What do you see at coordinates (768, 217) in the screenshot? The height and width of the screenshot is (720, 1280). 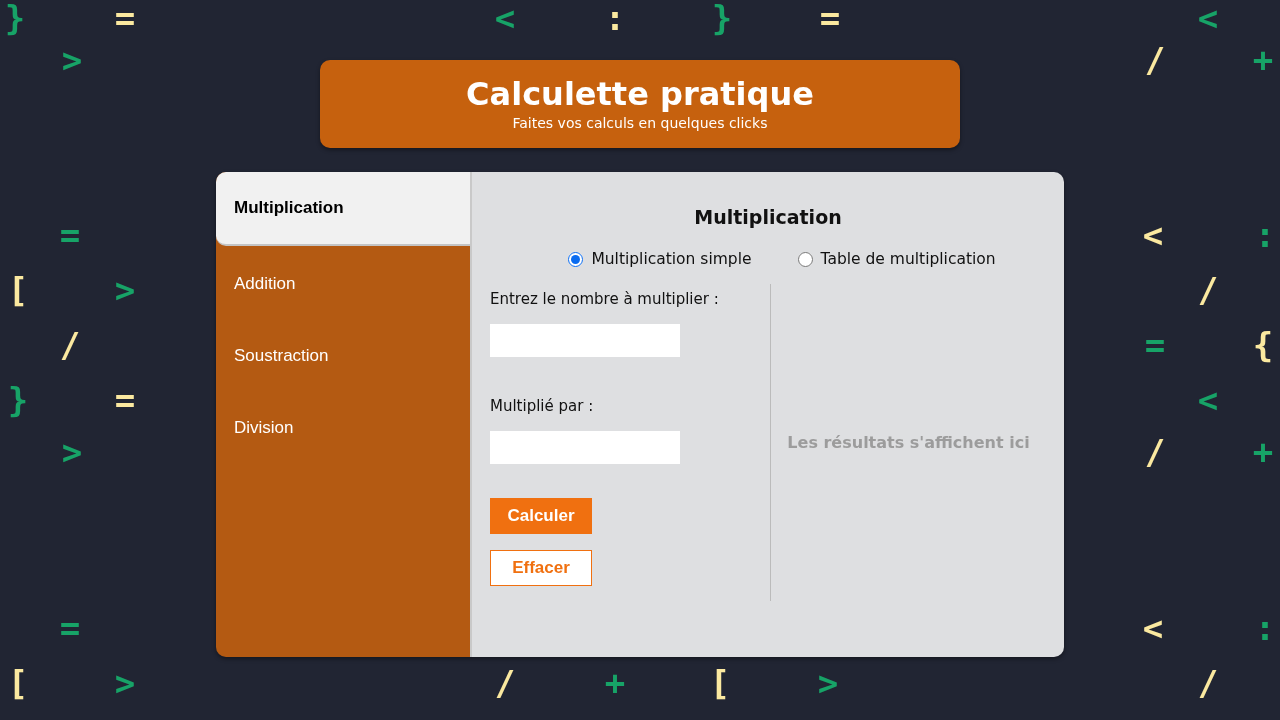 I see `panel-title: Multiplication` at bounding box center [768, 217].